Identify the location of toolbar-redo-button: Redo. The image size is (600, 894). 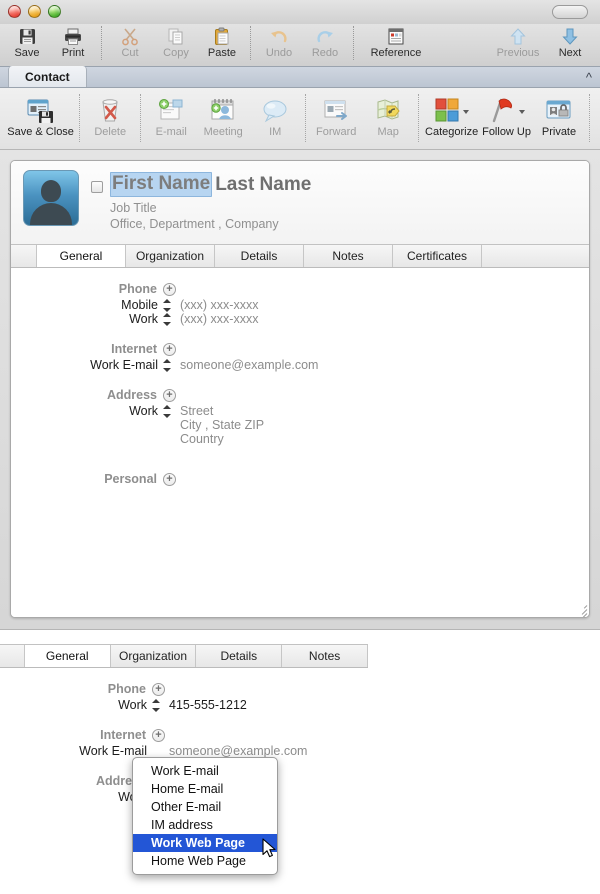
(325, 44).